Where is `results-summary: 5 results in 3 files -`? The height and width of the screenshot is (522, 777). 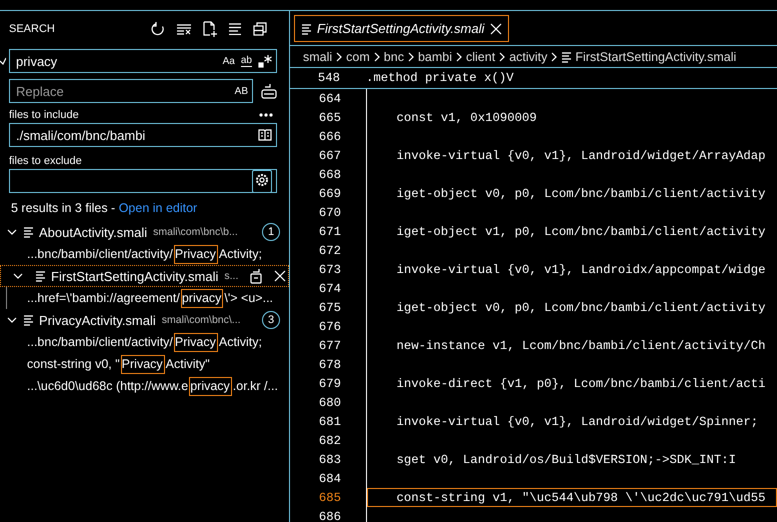
results-summary: 5 results in 3 files - is located at coordinates (63, 208).